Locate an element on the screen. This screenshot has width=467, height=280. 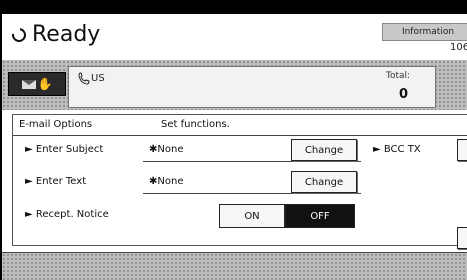
information-button: Information is located at coordinates (424, 32).